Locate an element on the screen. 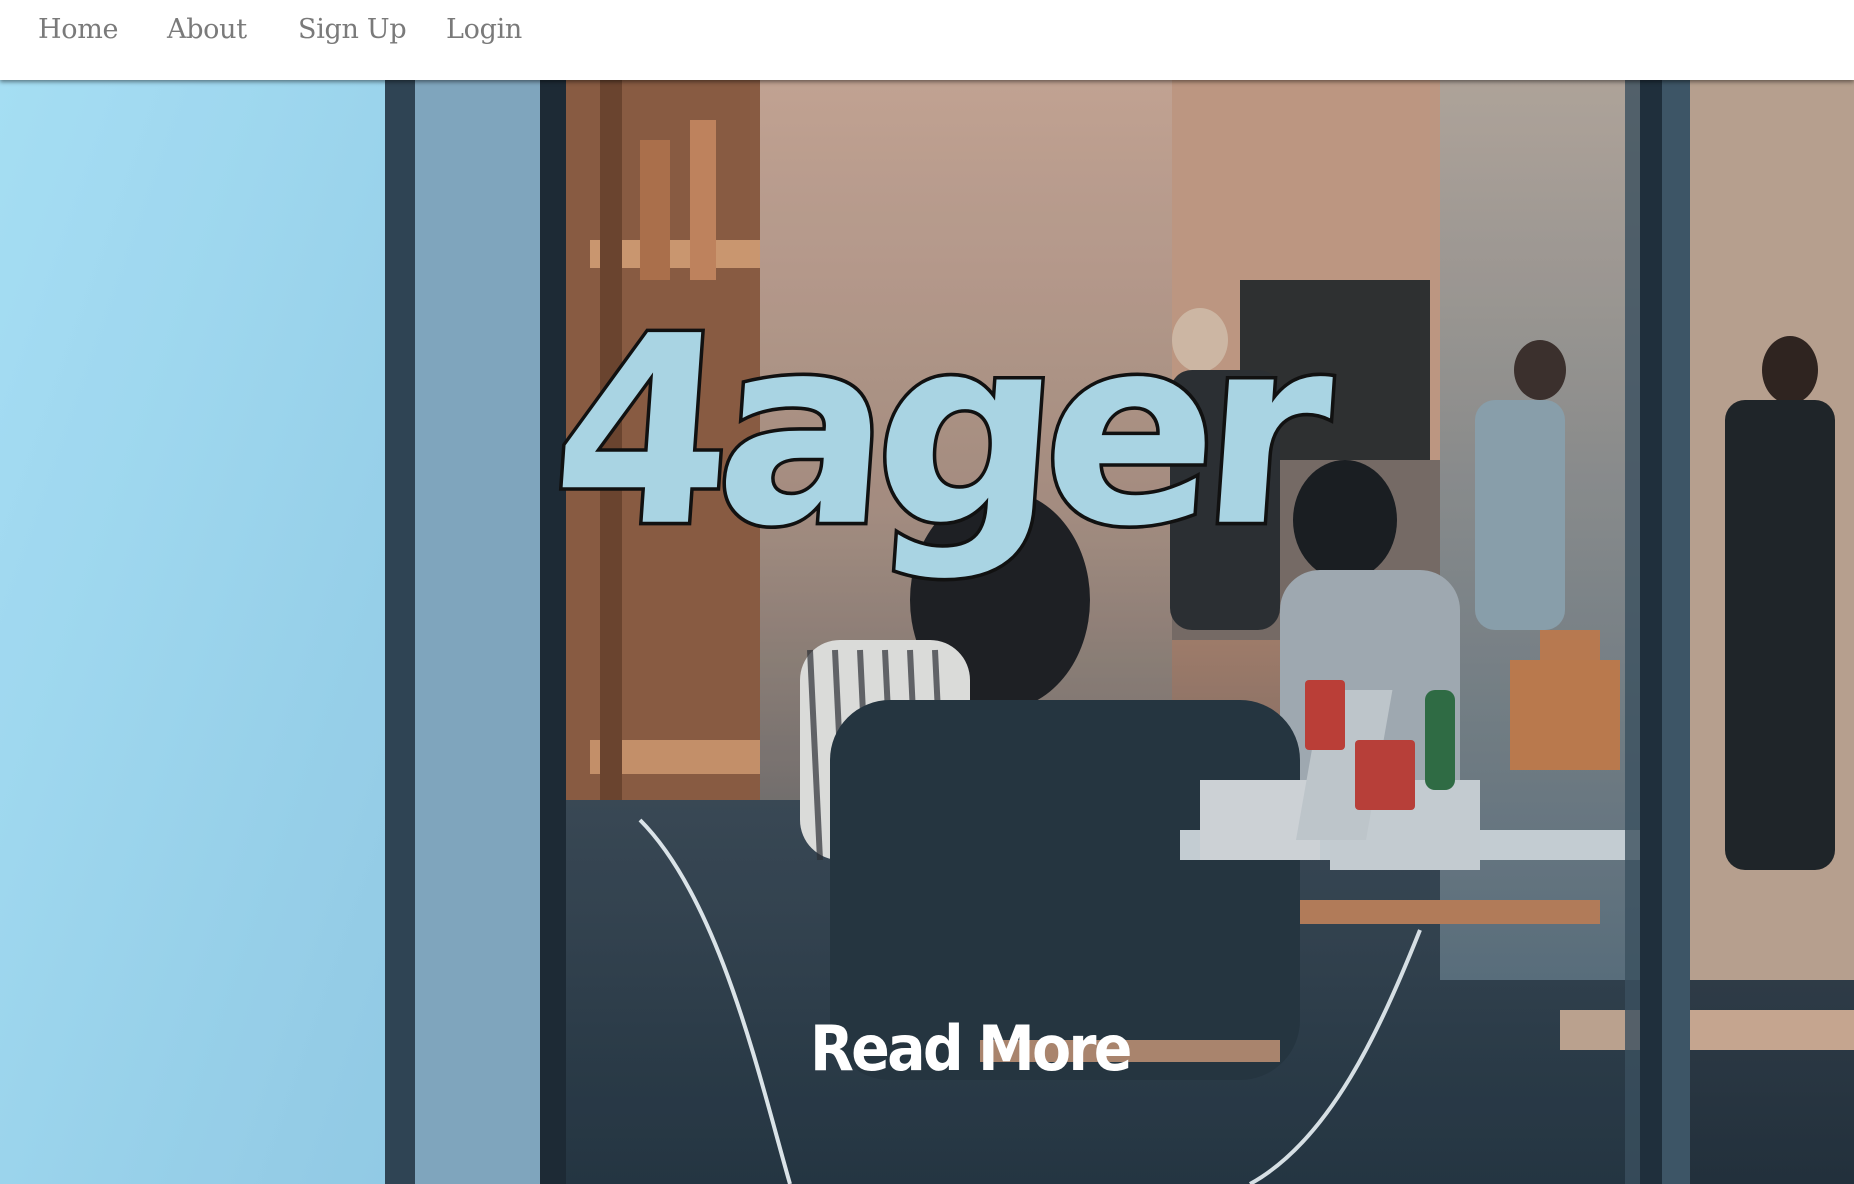 This screenshot has width=1854, height=1184. nav-link-login: Login is located at coordinates (484, 30).